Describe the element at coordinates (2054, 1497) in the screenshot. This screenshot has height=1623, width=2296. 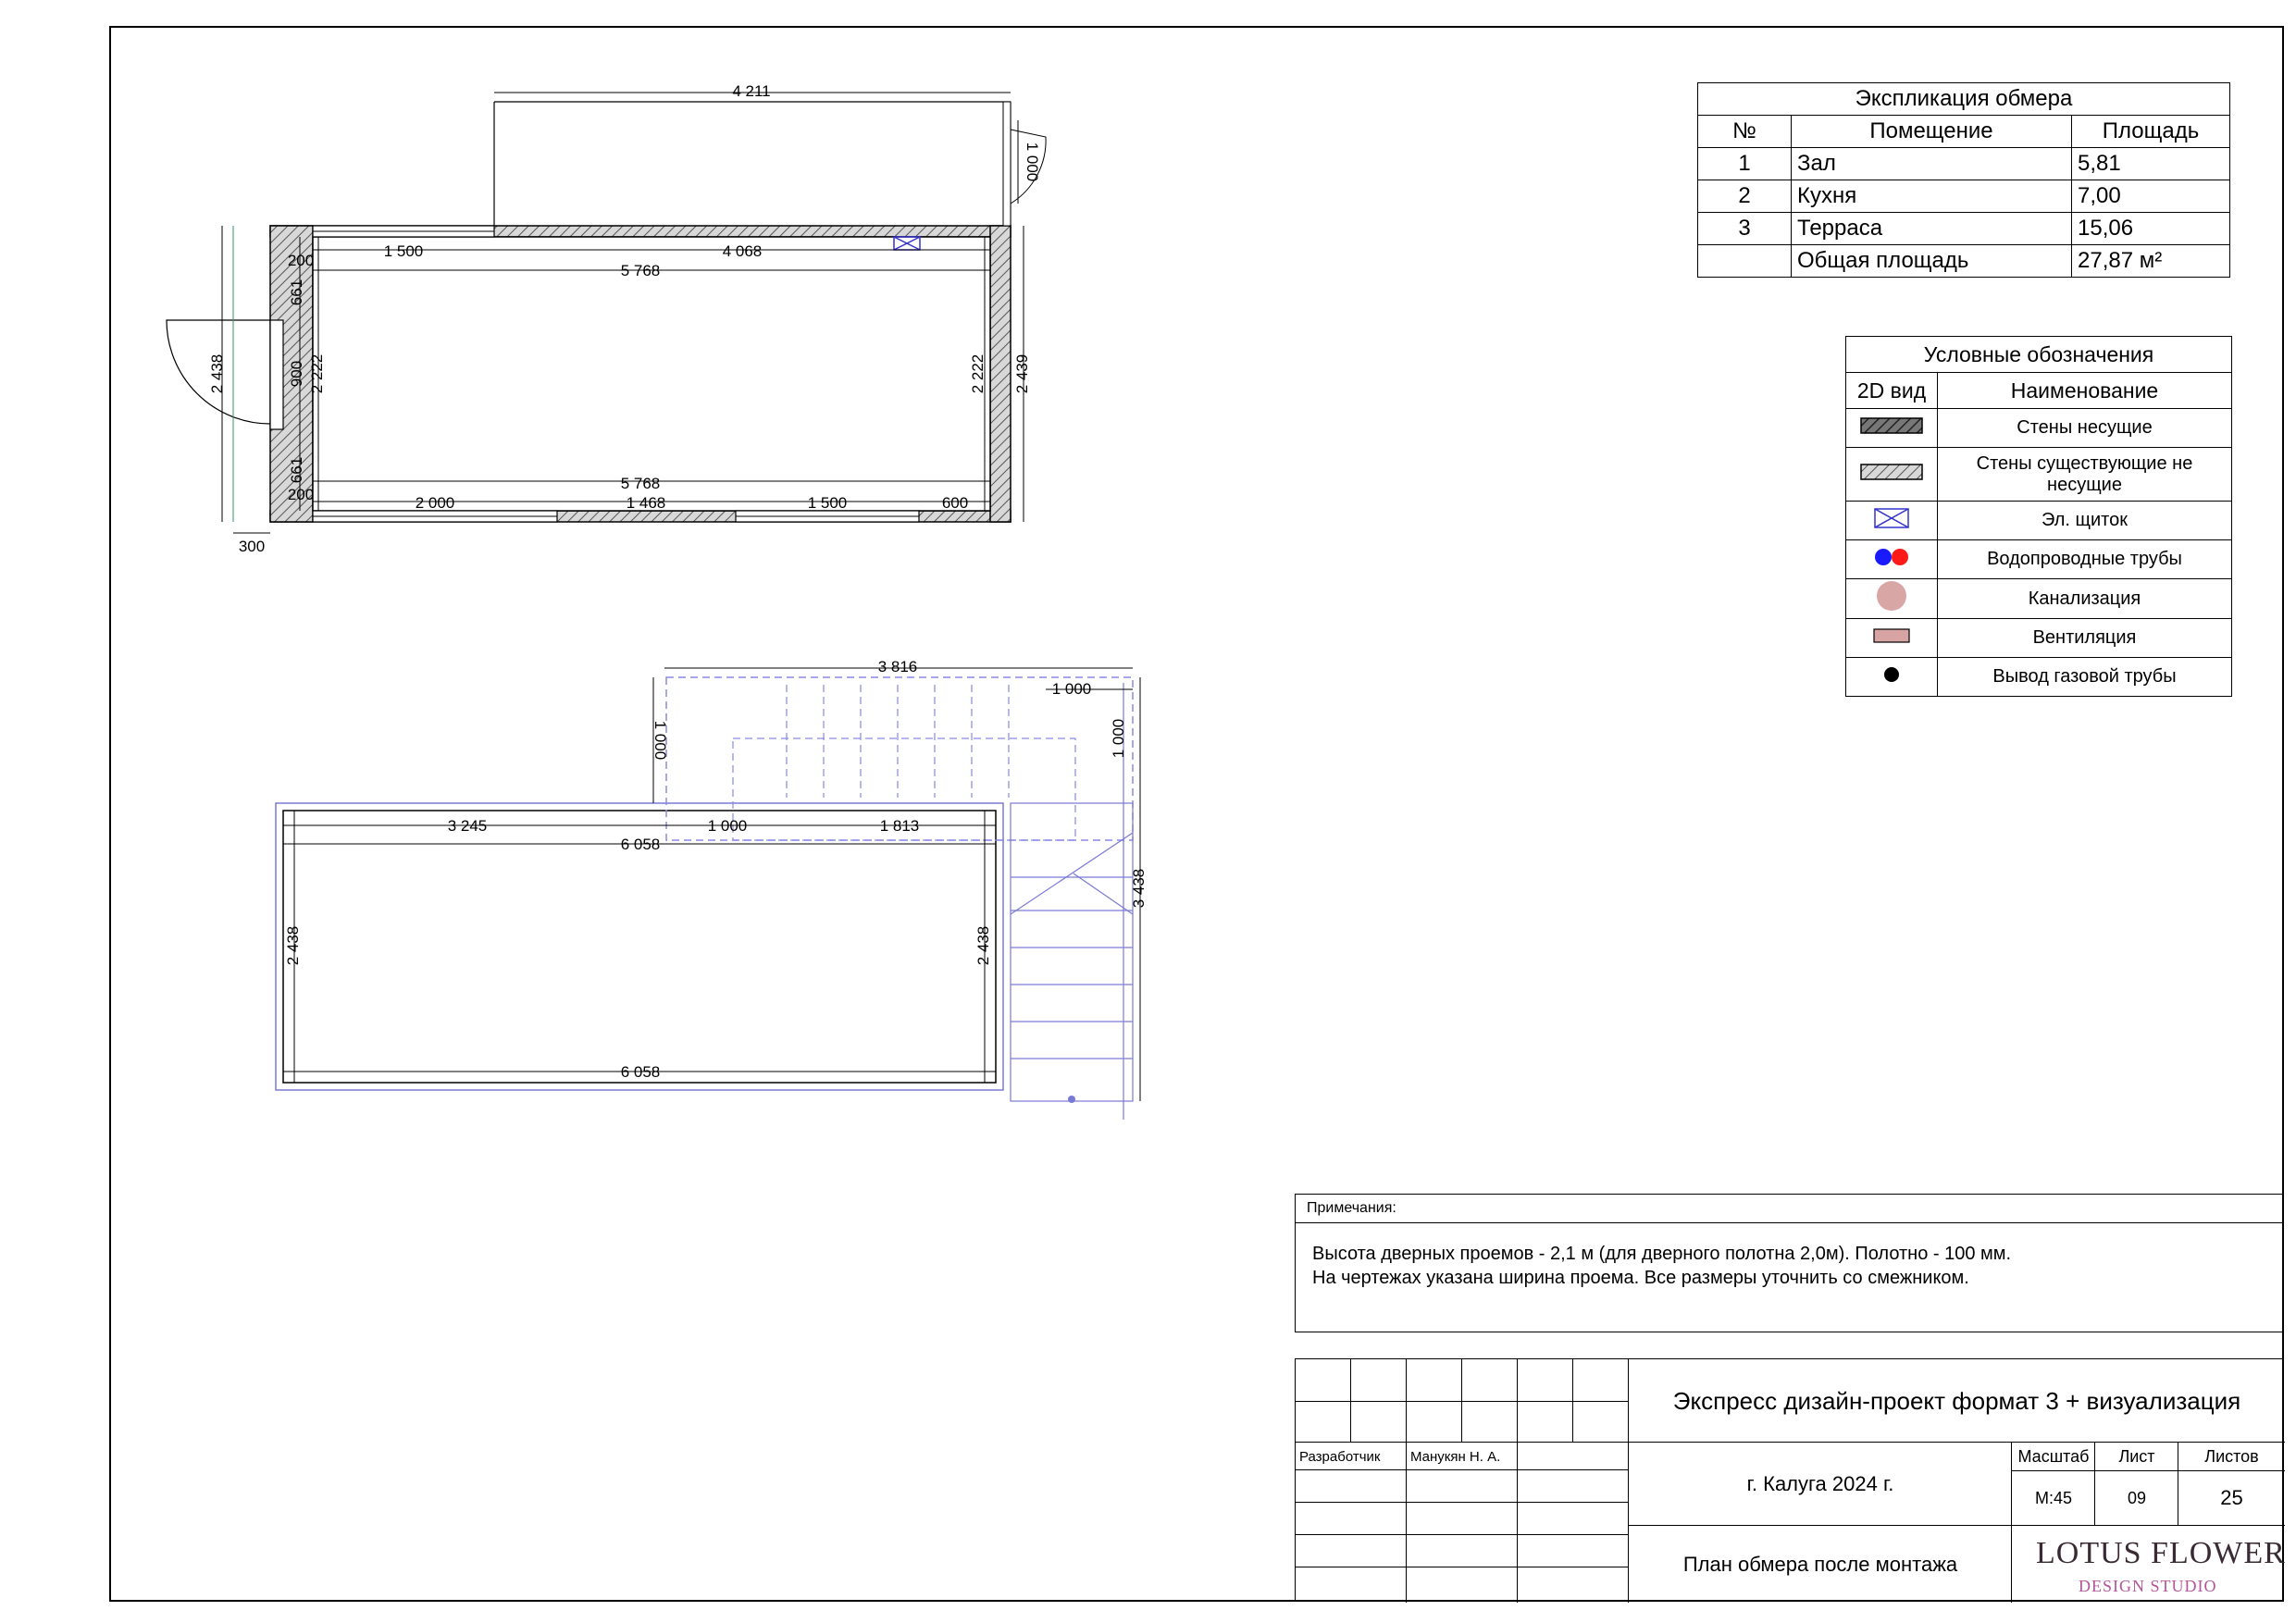
I see `scale-value: М:45` at that location.